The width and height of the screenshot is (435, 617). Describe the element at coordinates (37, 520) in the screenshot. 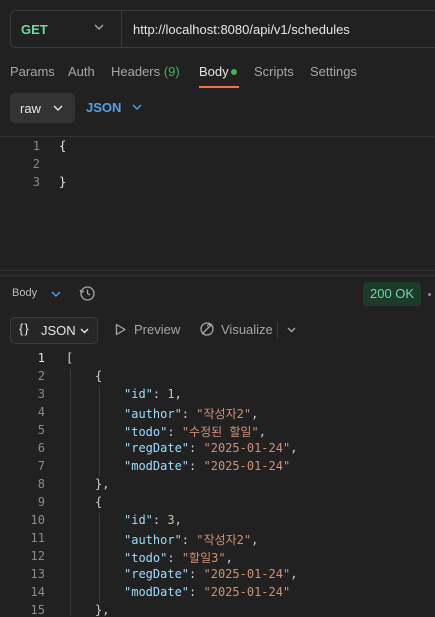

I see `response-line-number: 10` at that location.